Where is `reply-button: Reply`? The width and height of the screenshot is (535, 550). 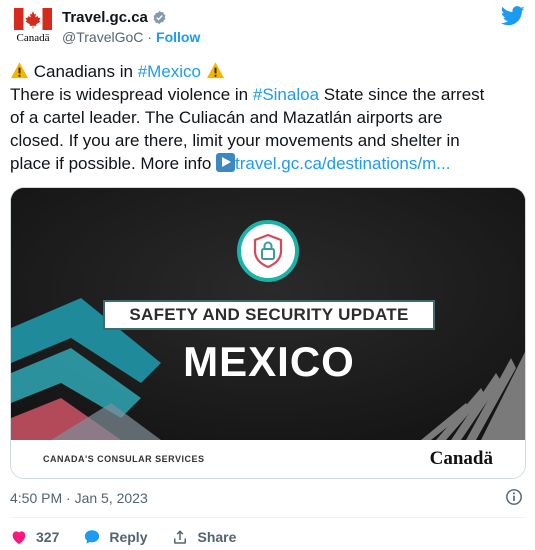 reply-button: Reply is located at coordinates (115, 537).